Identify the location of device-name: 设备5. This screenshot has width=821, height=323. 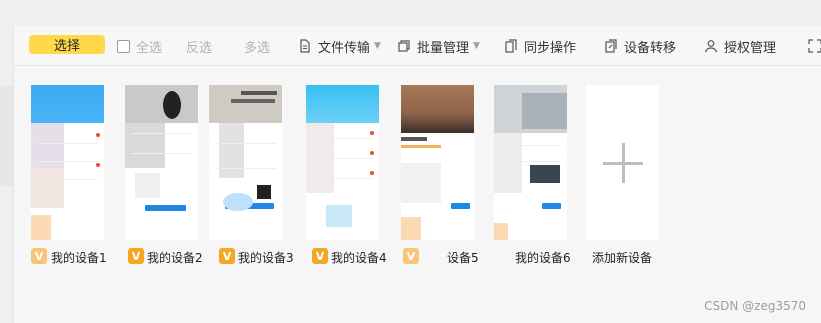
(463, 258).